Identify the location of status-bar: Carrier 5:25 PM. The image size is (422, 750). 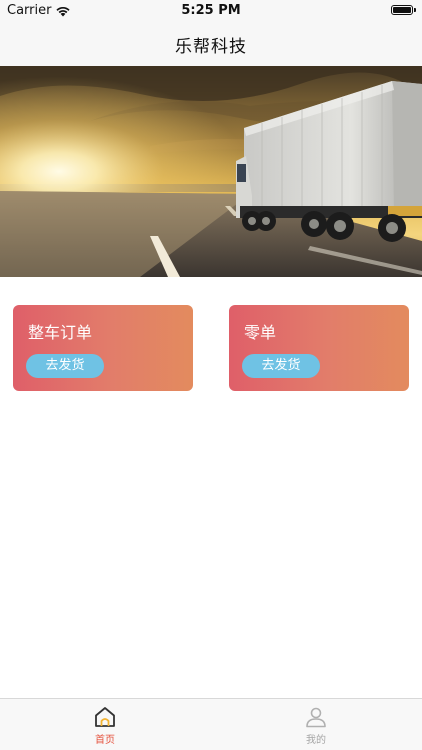
(211, 11).